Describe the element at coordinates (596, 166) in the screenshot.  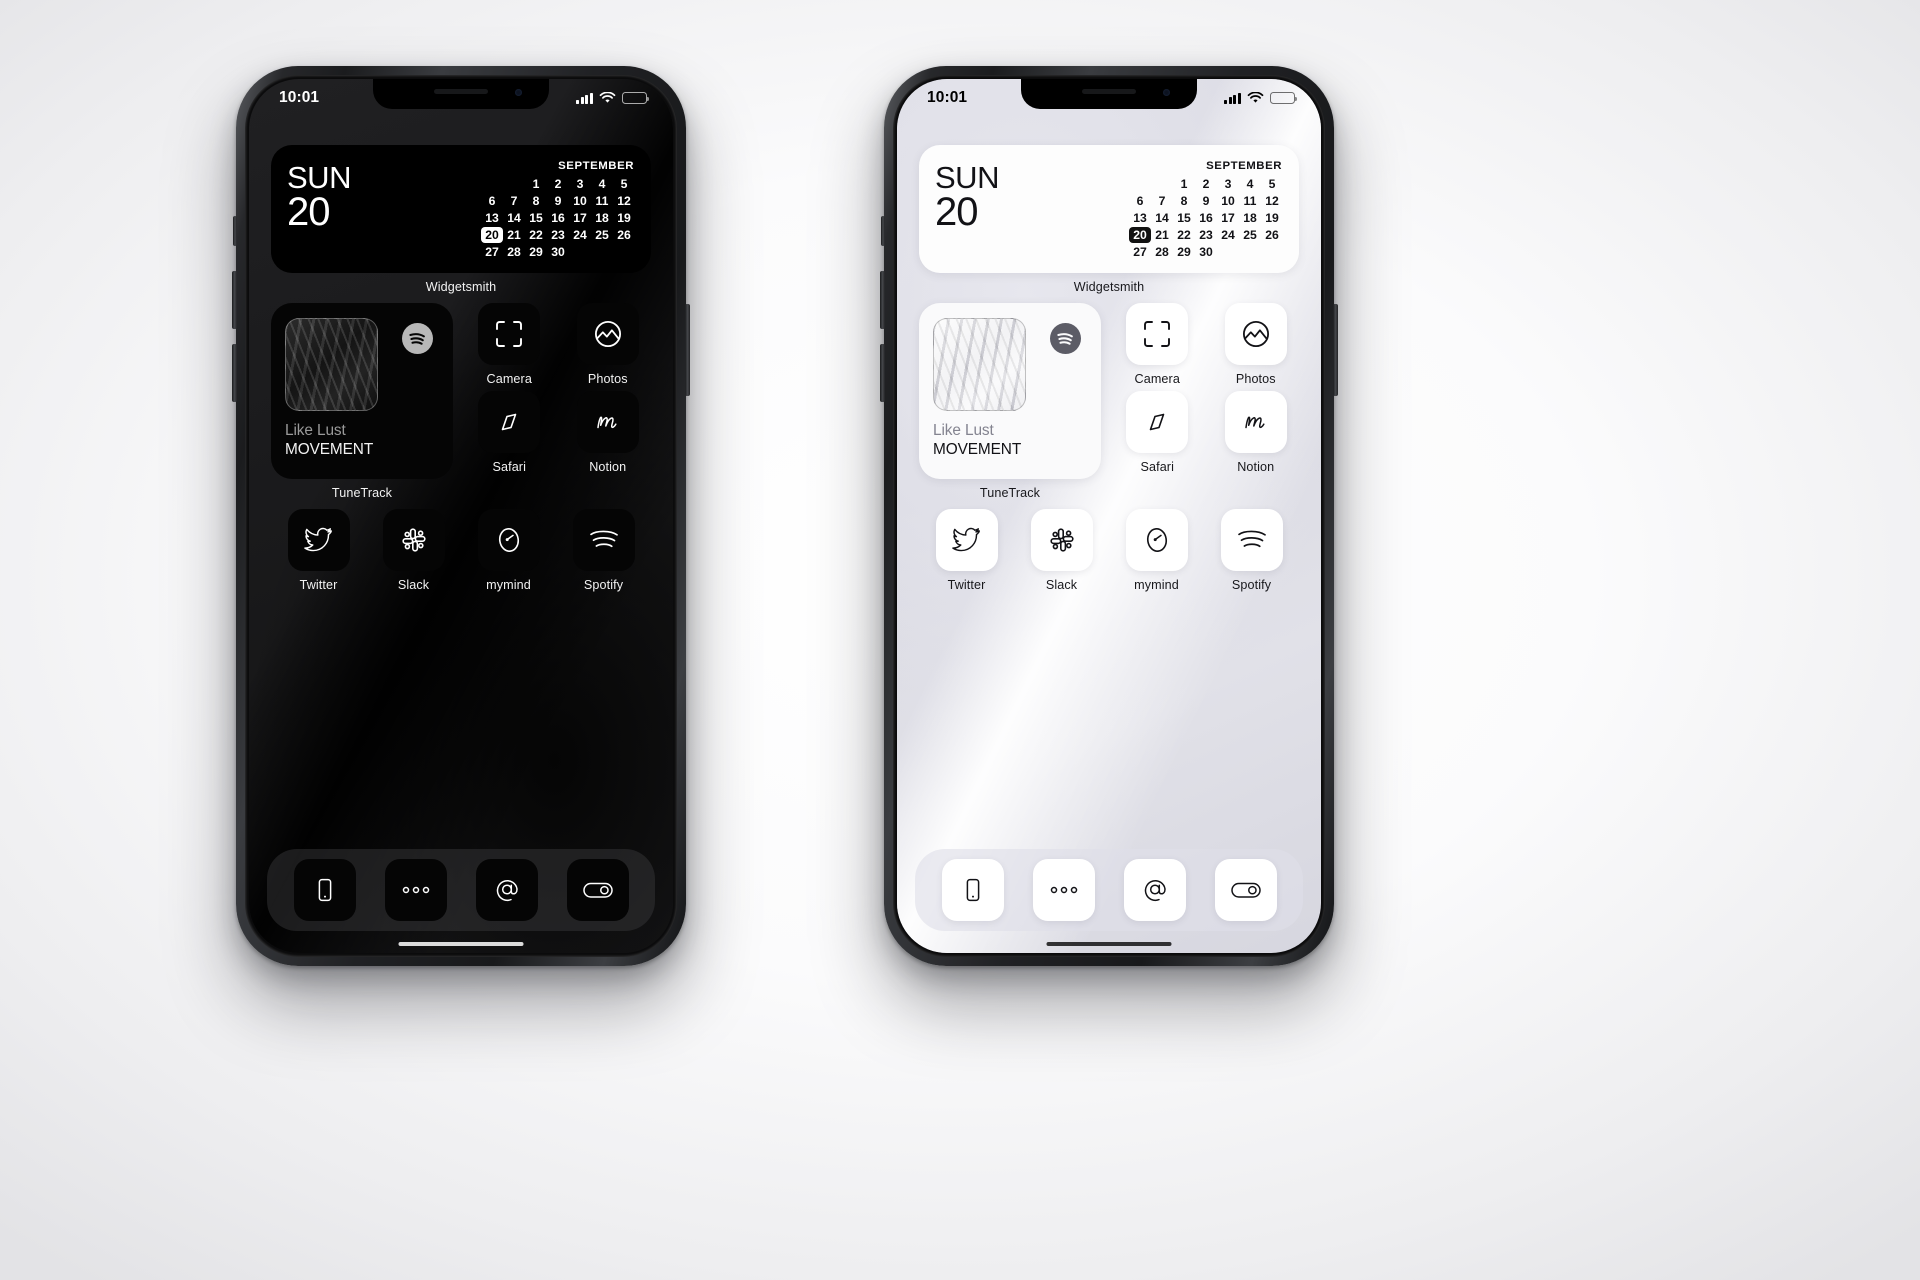
I see `calendar-month-label: SEPTEMBER` at that location.